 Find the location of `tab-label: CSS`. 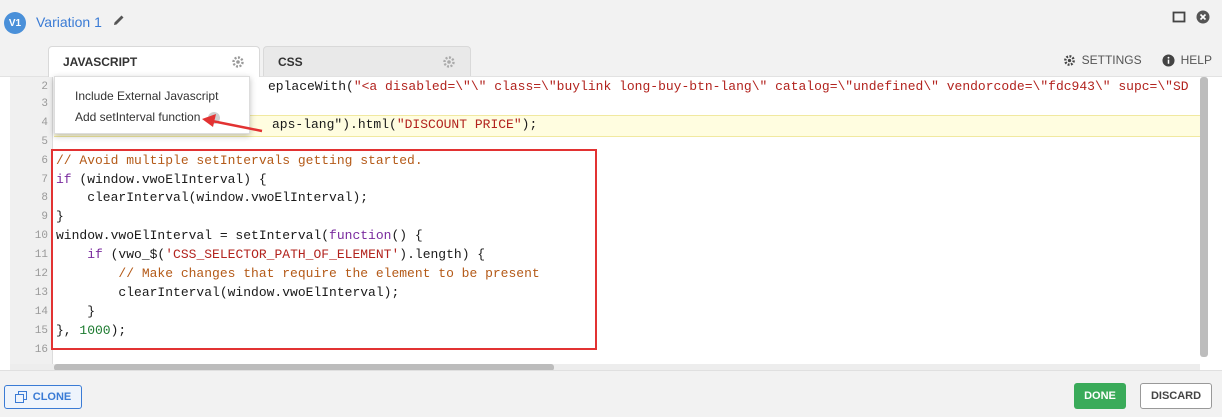

tab-label: CSS is located at coordinates (290, 61).